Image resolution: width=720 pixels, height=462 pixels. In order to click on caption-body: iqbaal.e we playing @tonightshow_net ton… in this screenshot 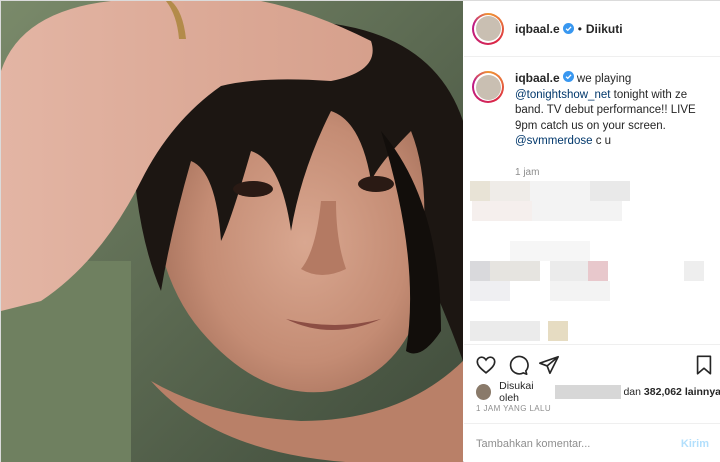, I will do `click(613, 125)`.